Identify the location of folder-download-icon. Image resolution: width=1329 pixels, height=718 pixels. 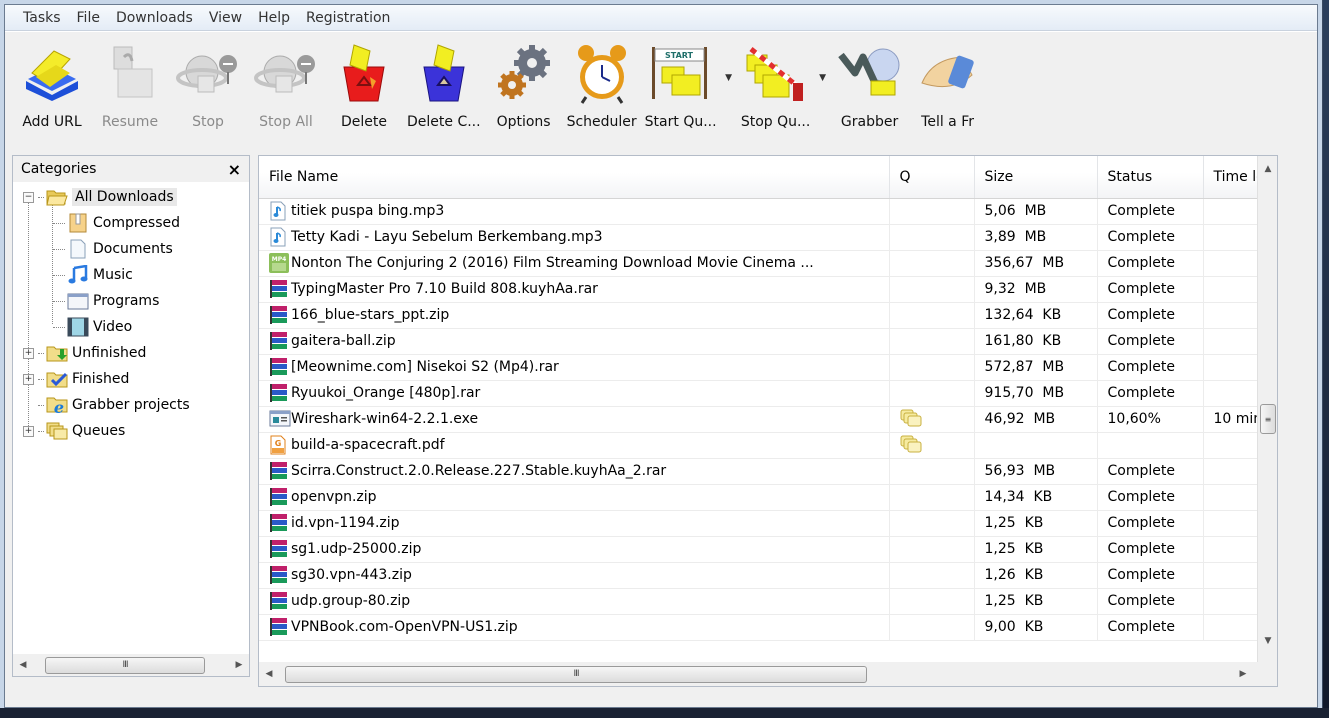
(57, 353).